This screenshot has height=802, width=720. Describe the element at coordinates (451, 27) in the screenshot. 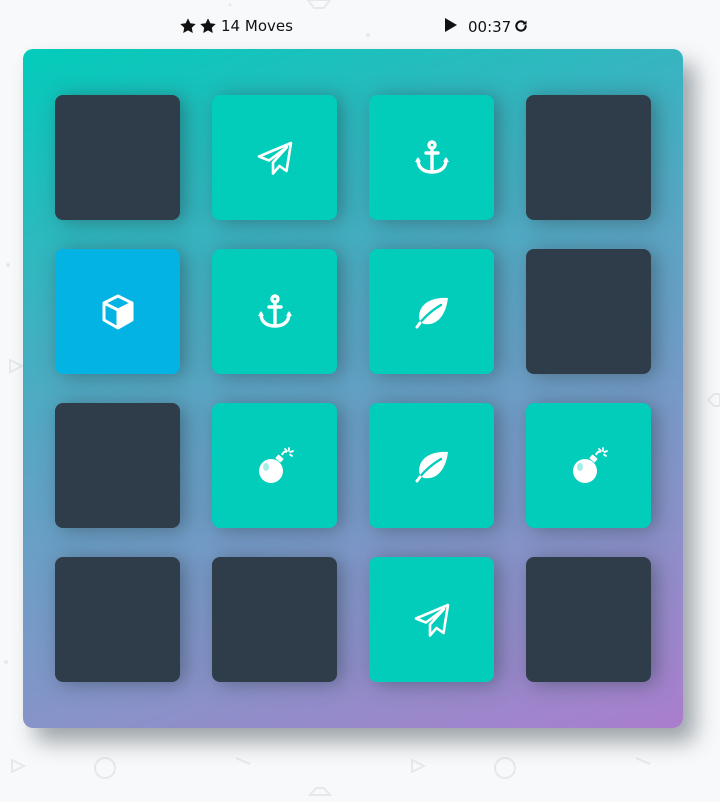

I see `play-icon` at that location.